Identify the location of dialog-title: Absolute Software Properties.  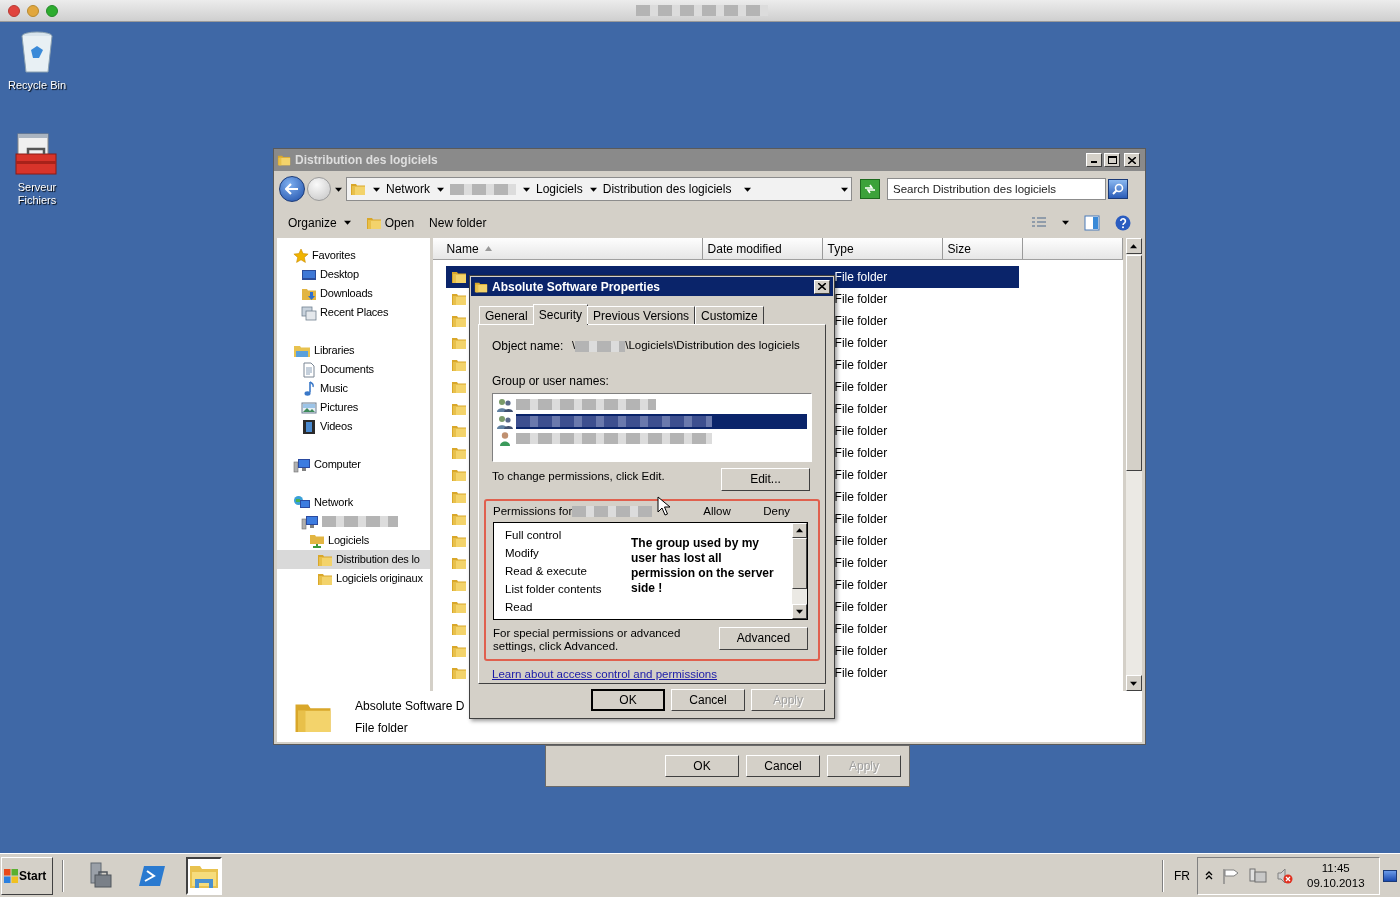
(577, 287).